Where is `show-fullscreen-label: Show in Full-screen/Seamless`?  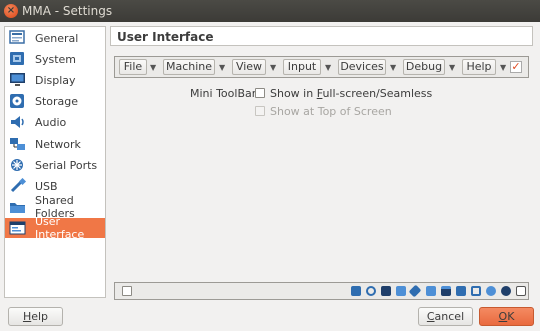
show-fullscreen-label: Show in Full-screen/Seamless is located at coordinates (351, 93).